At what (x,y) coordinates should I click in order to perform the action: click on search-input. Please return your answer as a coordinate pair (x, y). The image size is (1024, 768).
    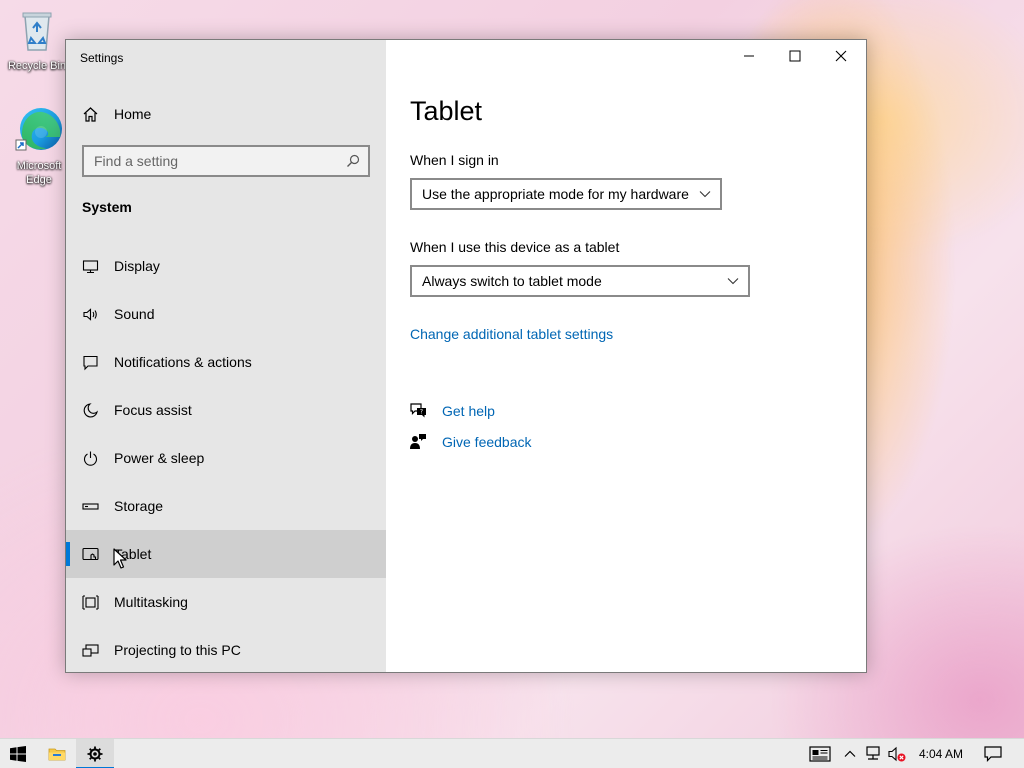
    Looking at the image, I should click on (214, 161).